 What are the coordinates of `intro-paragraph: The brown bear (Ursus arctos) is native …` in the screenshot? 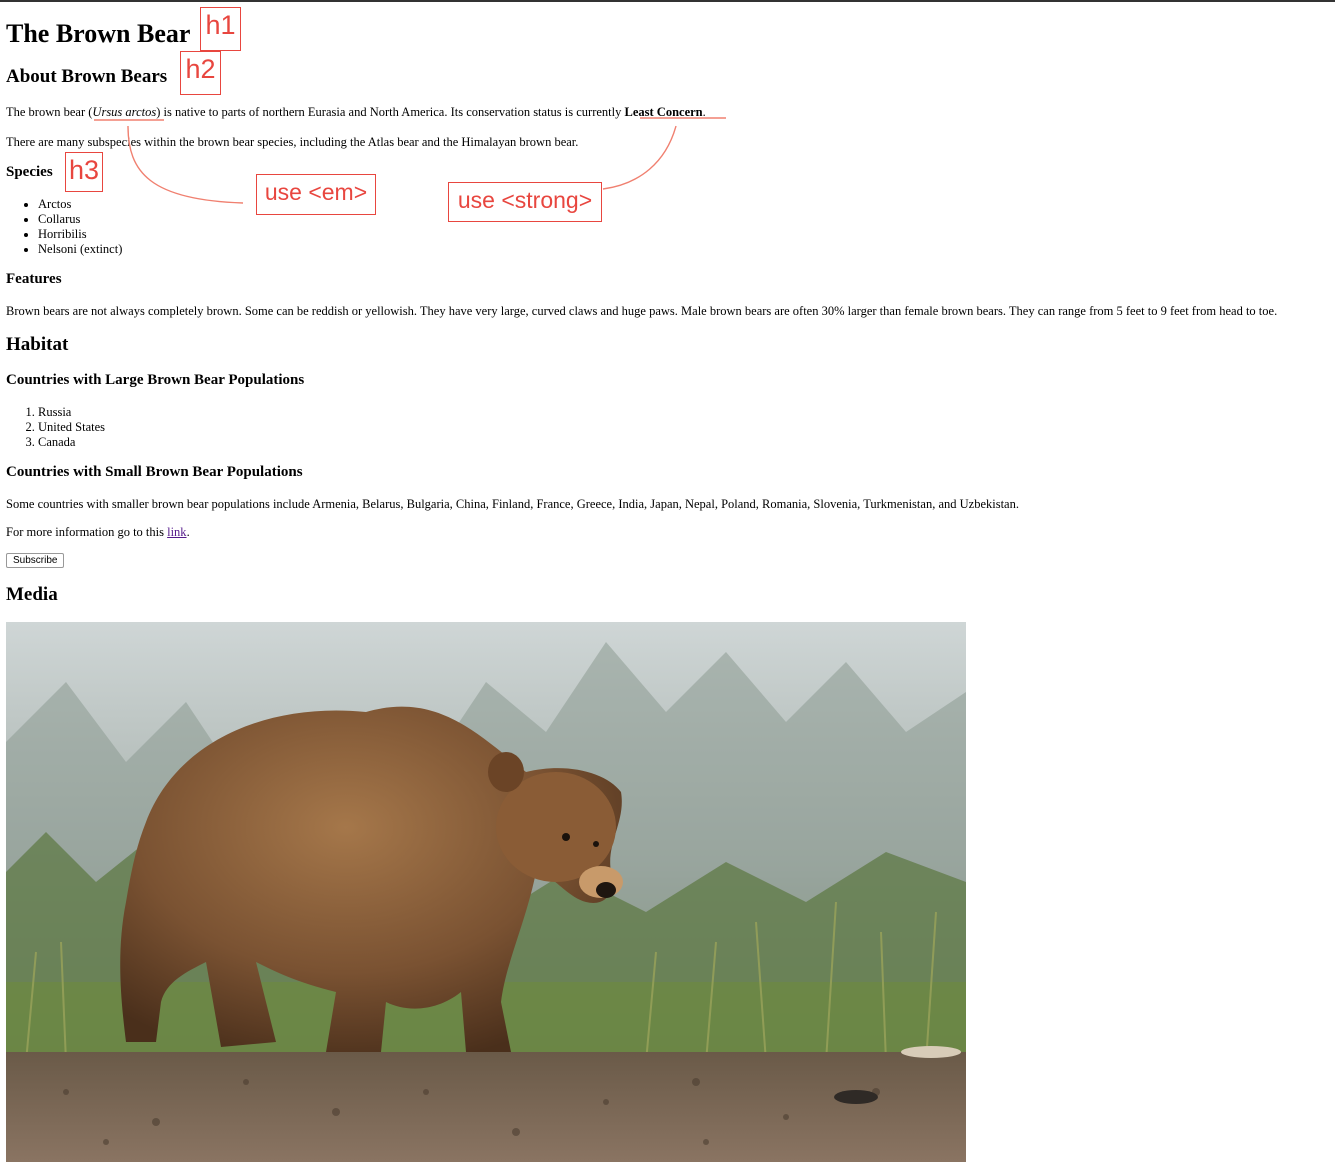 It's located at (356, 112).